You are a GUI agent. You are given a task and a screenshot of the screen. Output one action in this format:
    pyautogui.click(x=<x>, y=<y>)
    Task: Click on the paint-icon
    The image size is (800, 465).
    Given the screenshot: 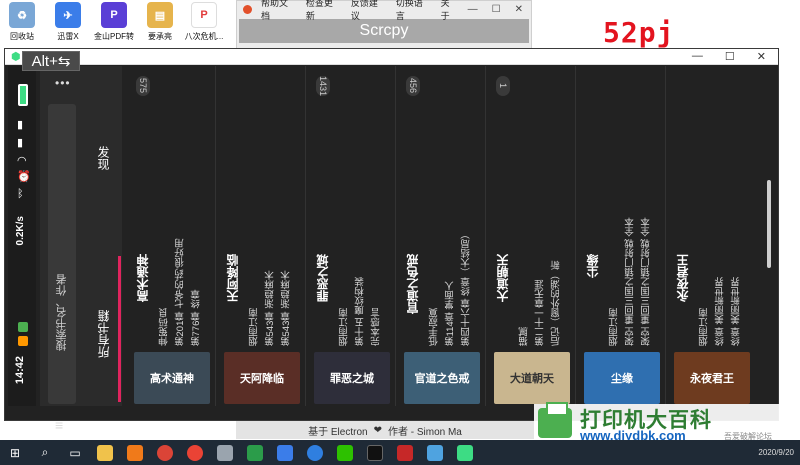 What is the action you would take?
    pyautogui.click(x=435, y=452)
    